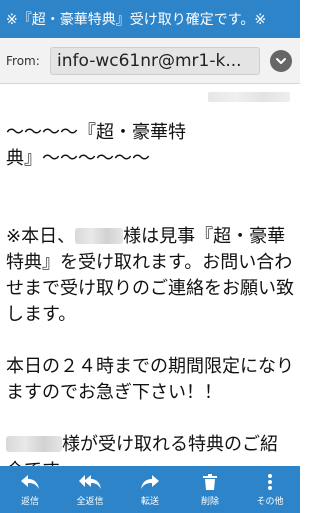  I want to click on forward-button: 転送, so click(150, 489).